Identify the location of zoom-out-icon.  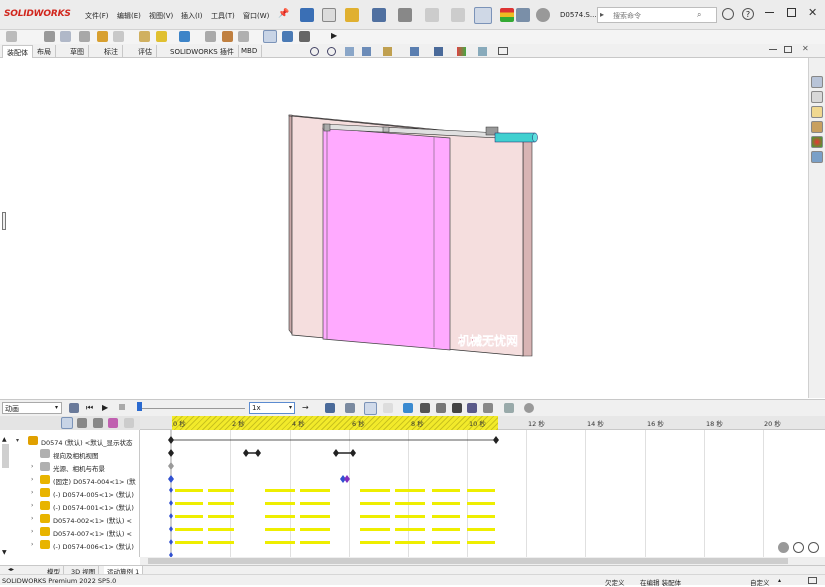
(813, 547).